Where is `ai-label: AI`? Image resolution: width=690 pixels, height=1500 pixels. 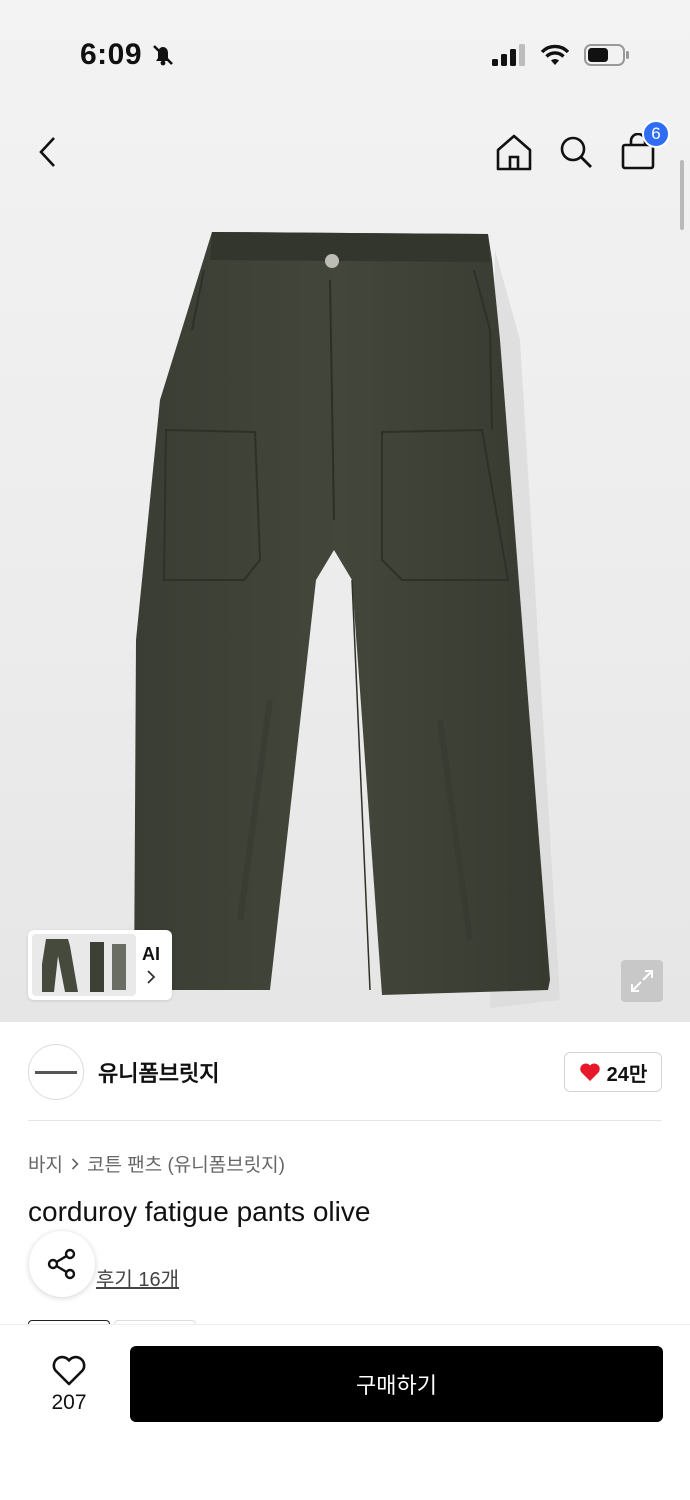 ai-label: AI is located at coordinates (151, 954).